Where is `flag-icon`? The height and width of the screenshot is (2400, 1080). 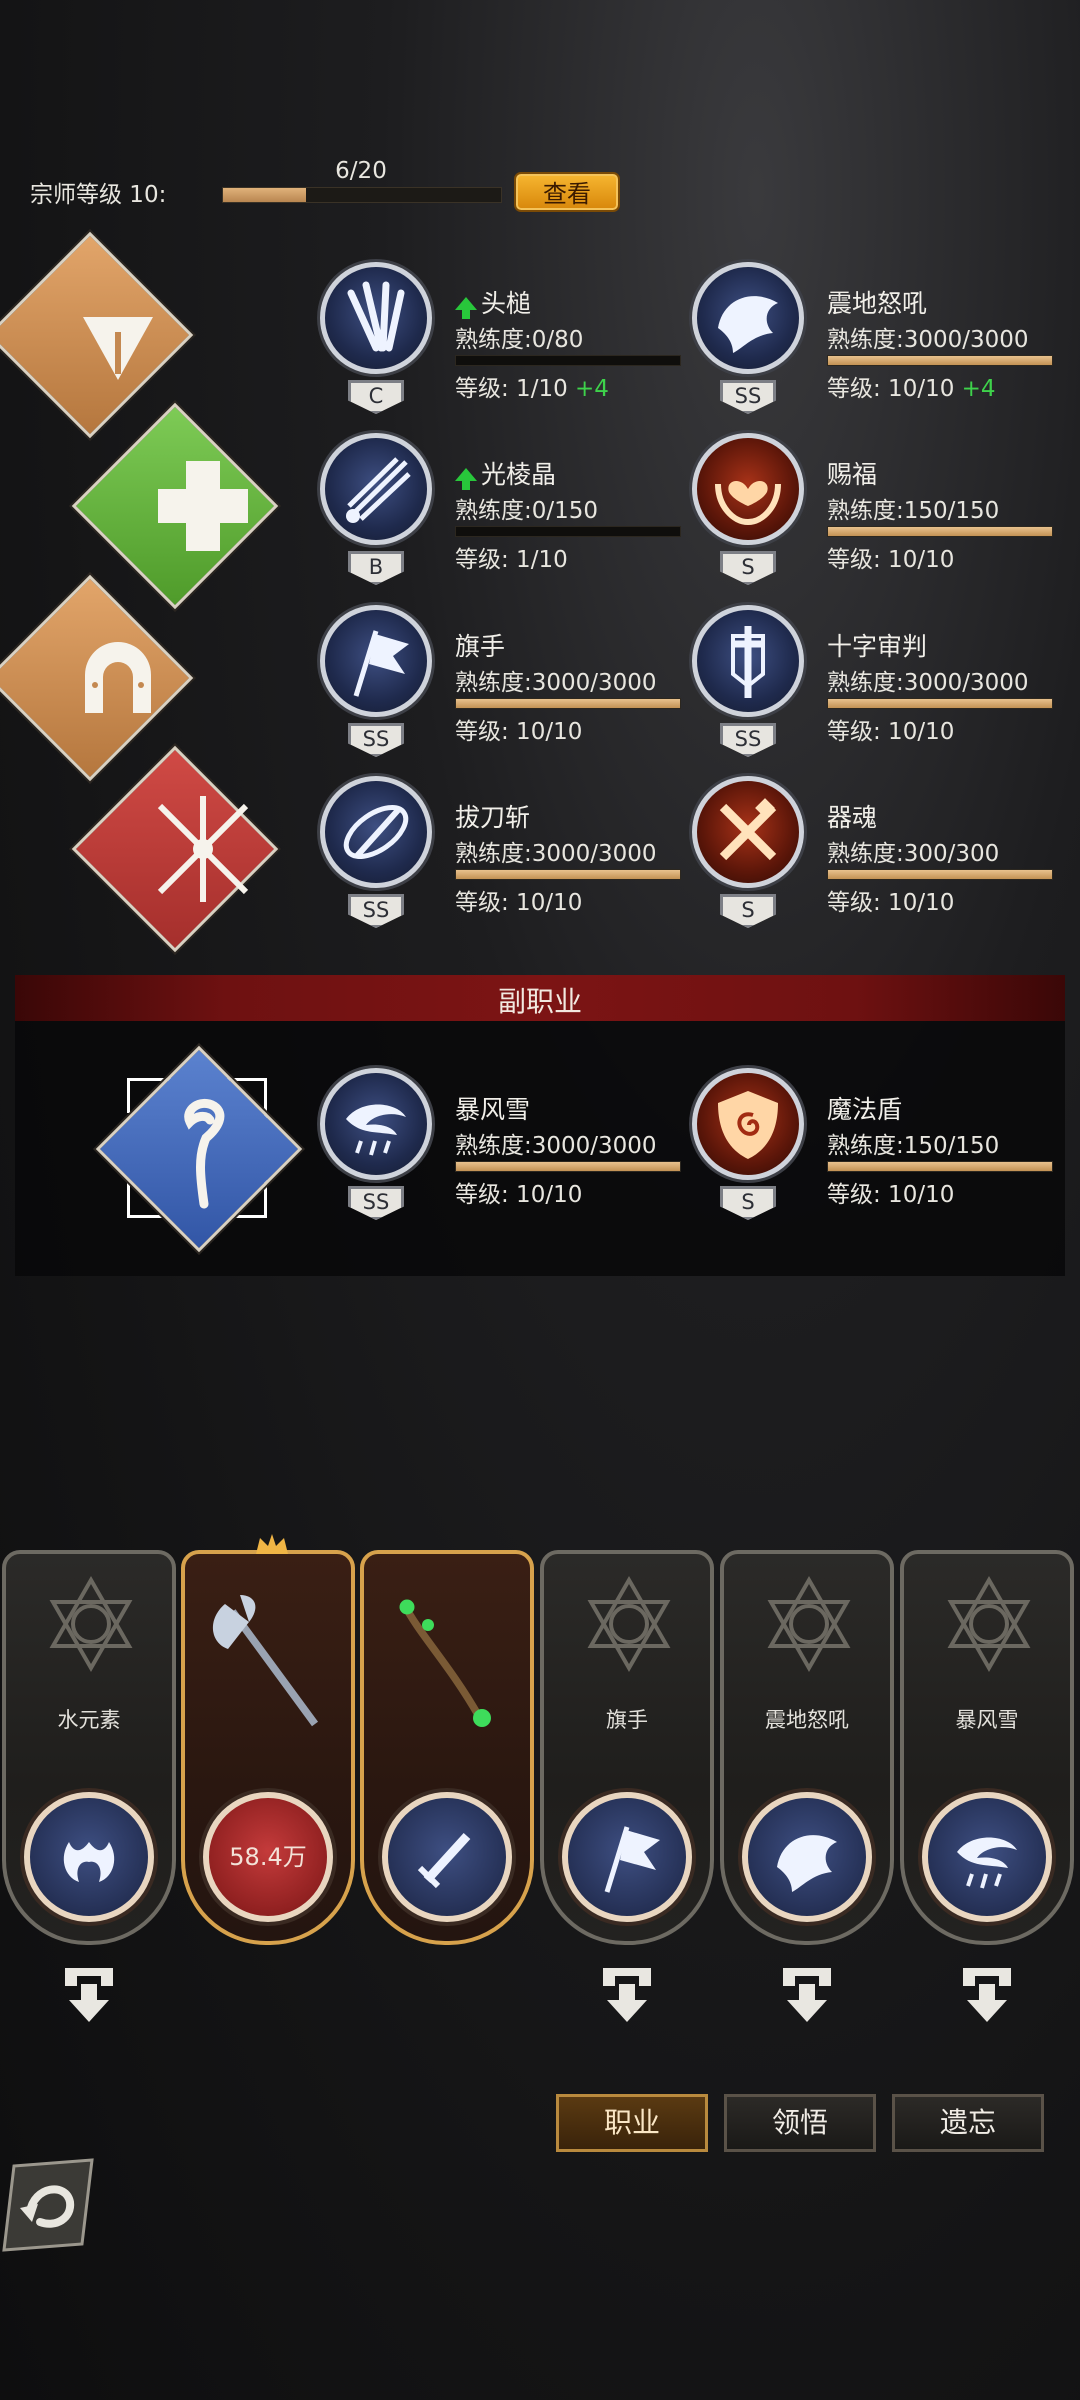
flag-icon is located at coordinates (381, 663).